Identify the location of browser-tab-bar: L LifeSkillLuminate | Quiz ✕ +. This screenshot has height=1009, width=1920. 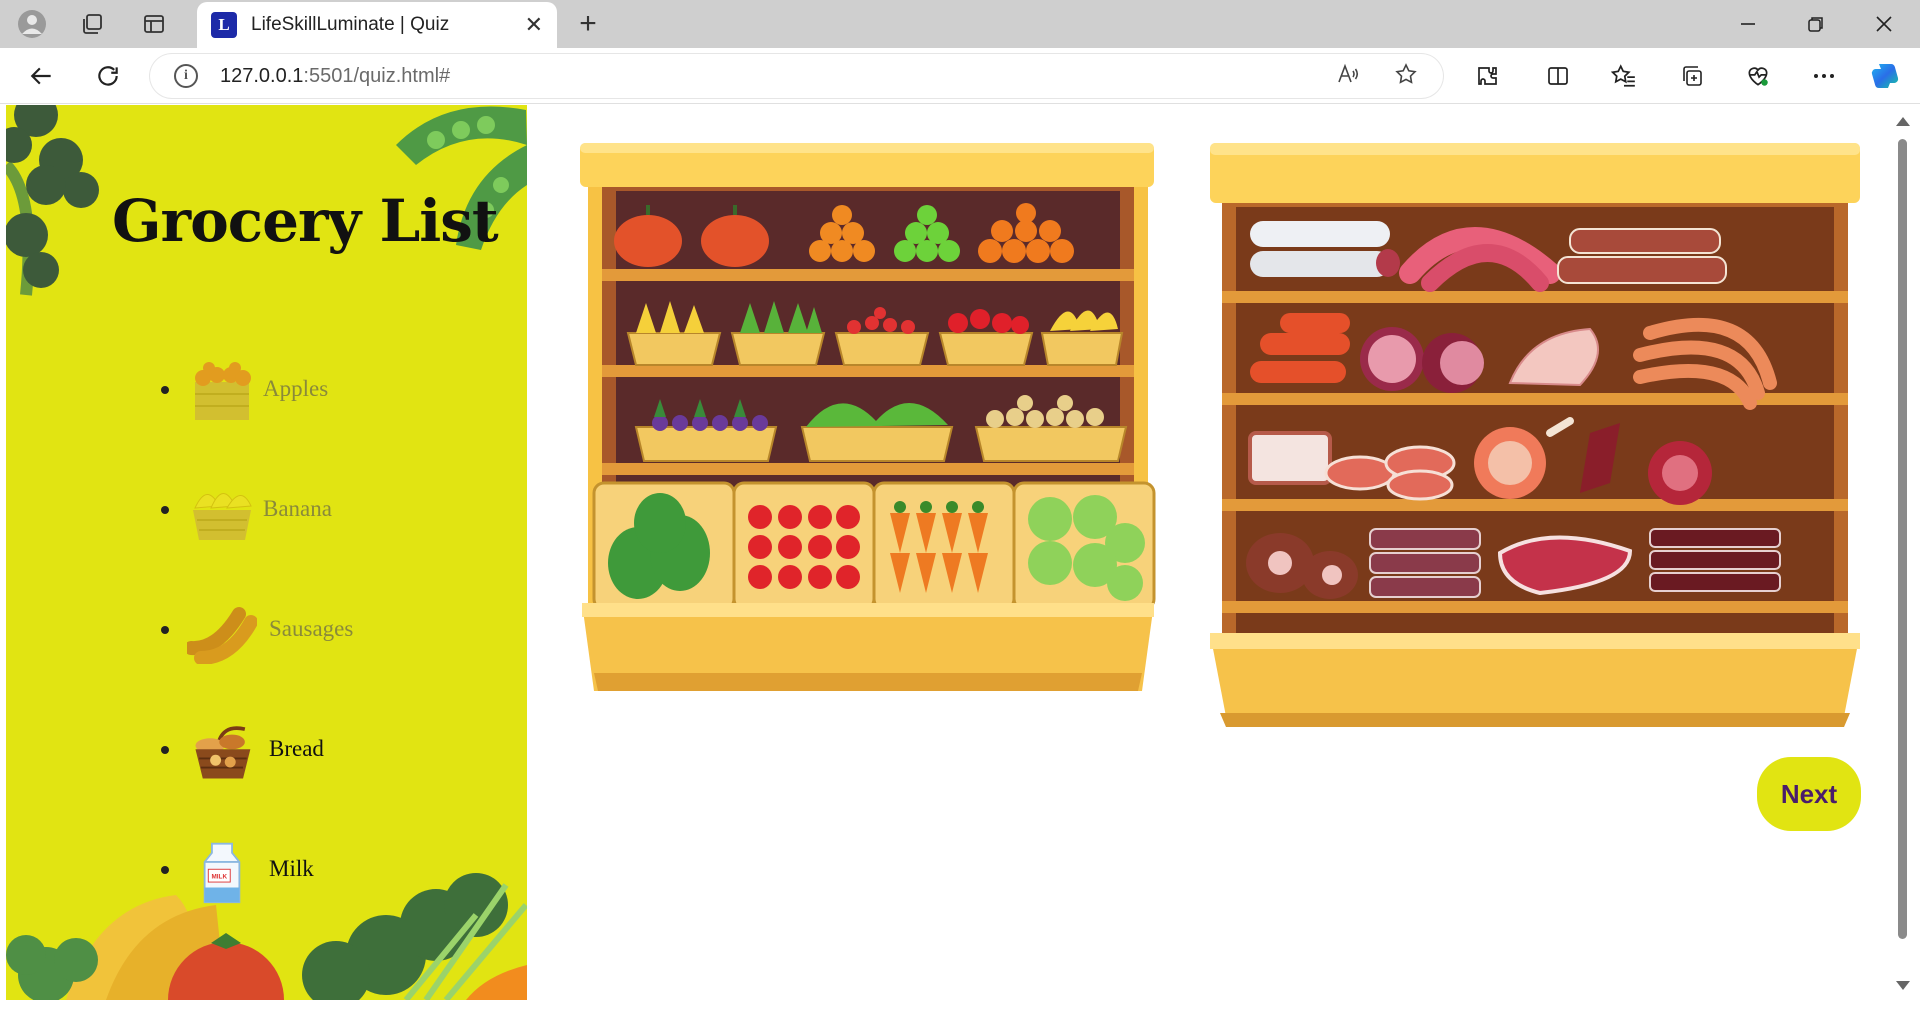
(960, 24).